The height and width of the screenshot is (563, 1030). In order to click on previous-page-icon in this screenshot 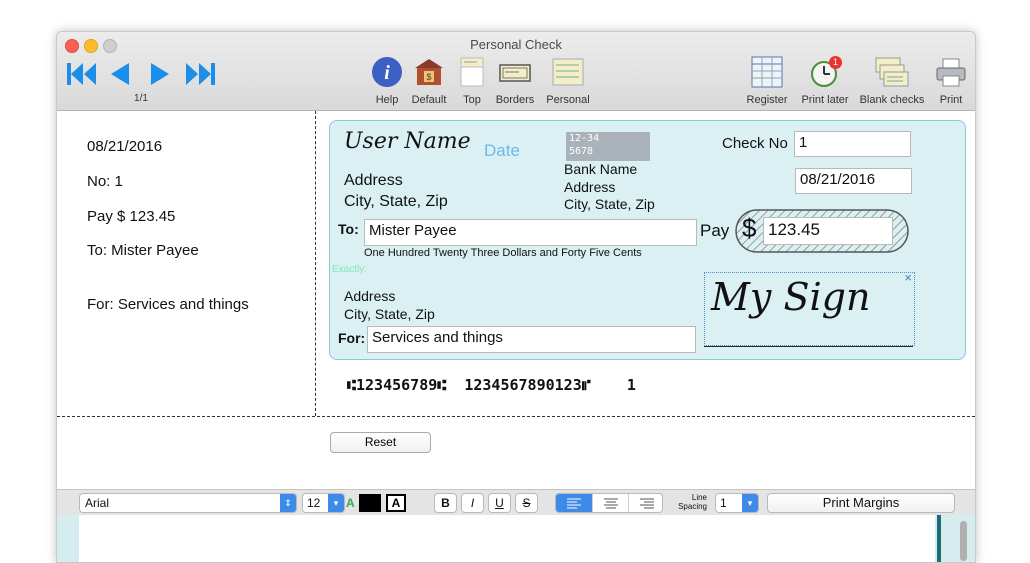, I will do `click(120, 74)`.